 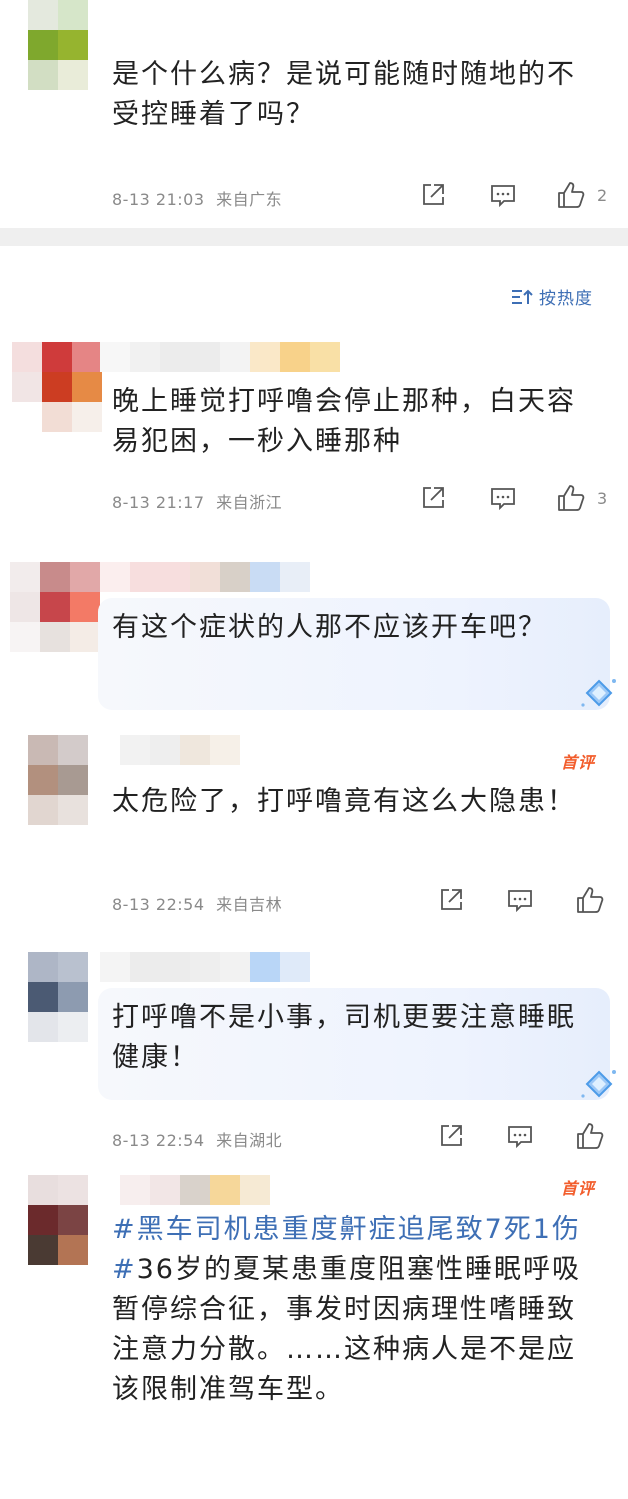 What do you see at coordinates (602, 195) in the screenshot?
I see `like-count: 2` at bounding box center [602, 195].